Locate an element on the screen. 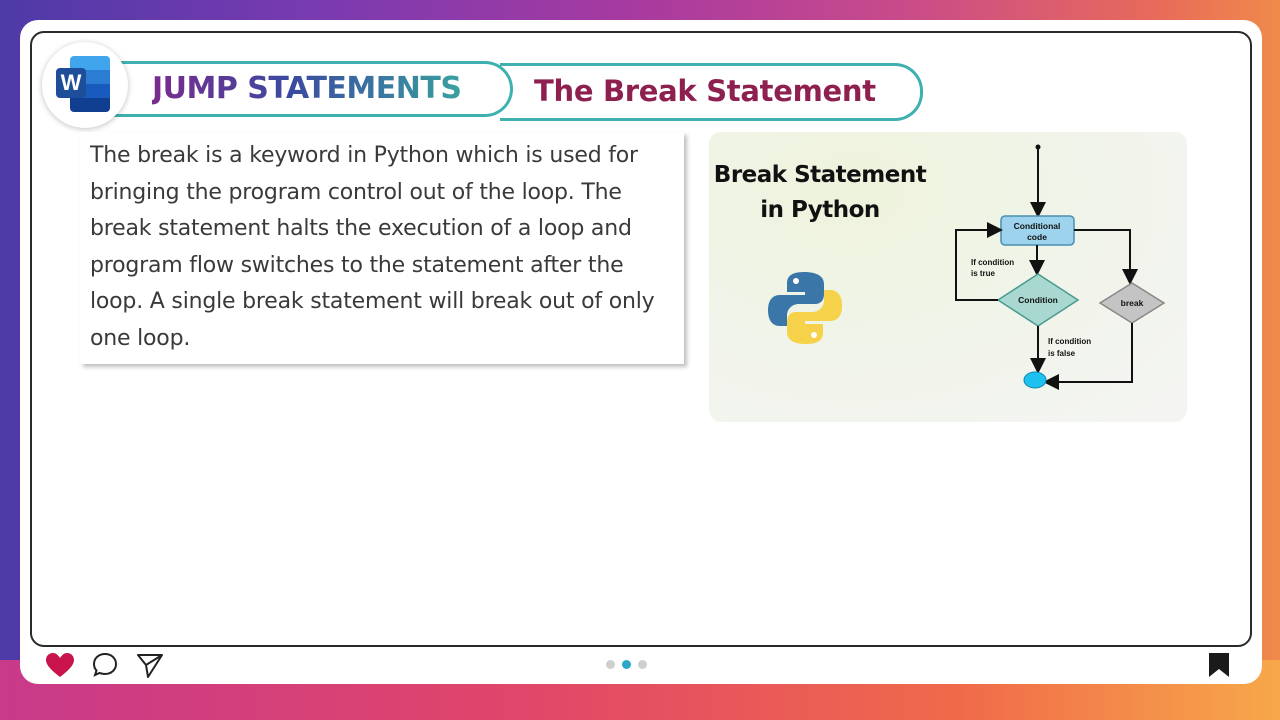 This screenshot has height=720, width=1280. pagination is located at coordinates (626, 665).